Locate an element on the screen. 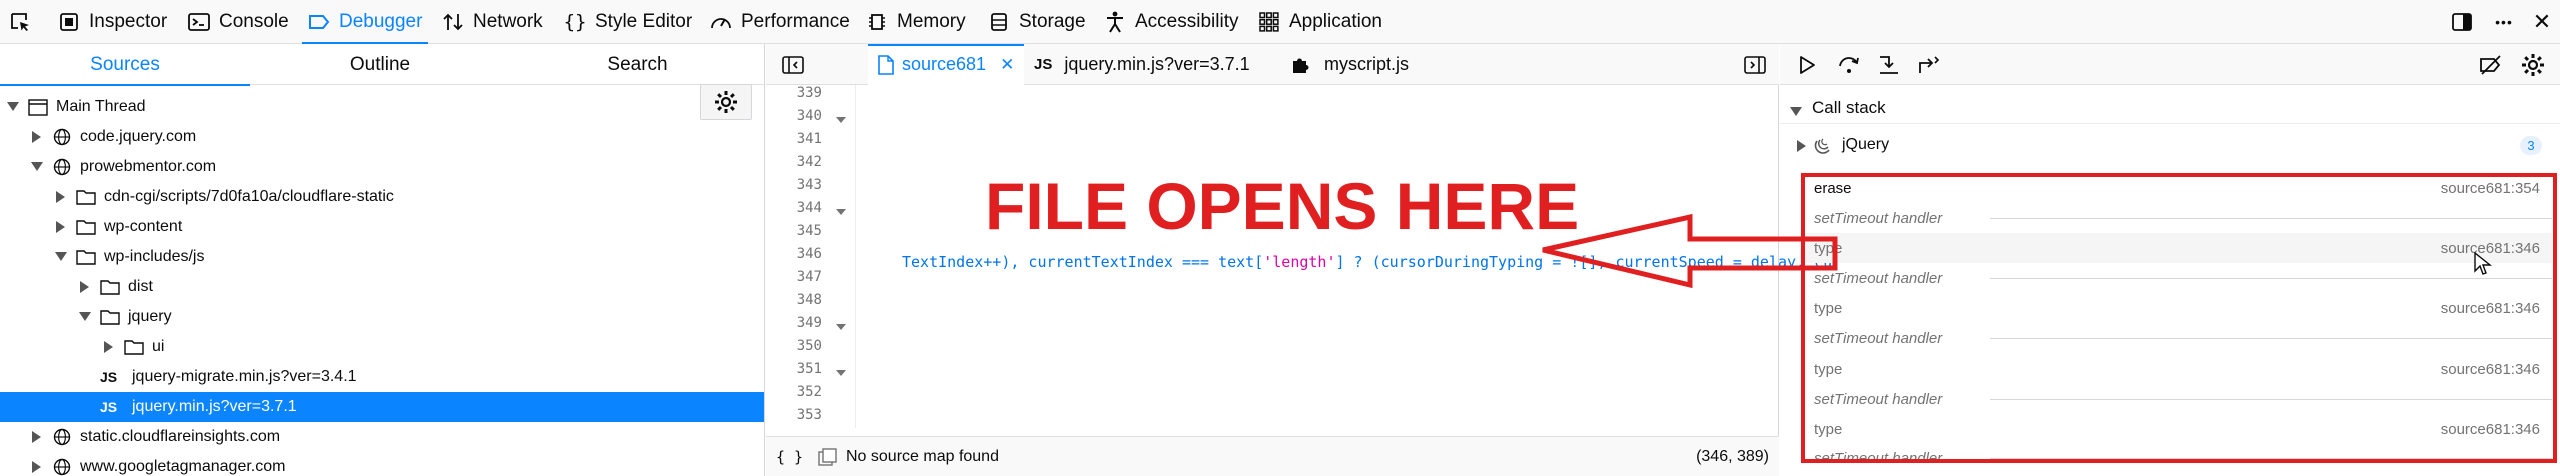 The height and width of the screenshot is (476, 2560). window-icon is located at coordinates (38, 107).